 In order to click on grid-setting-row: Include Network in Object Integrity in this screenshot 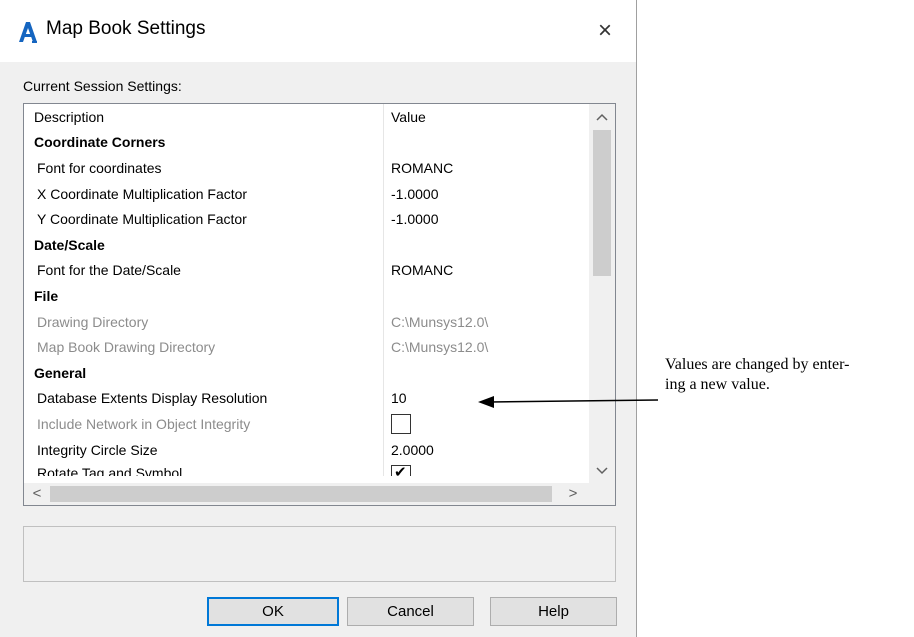, I will do `click(306, 424)`.